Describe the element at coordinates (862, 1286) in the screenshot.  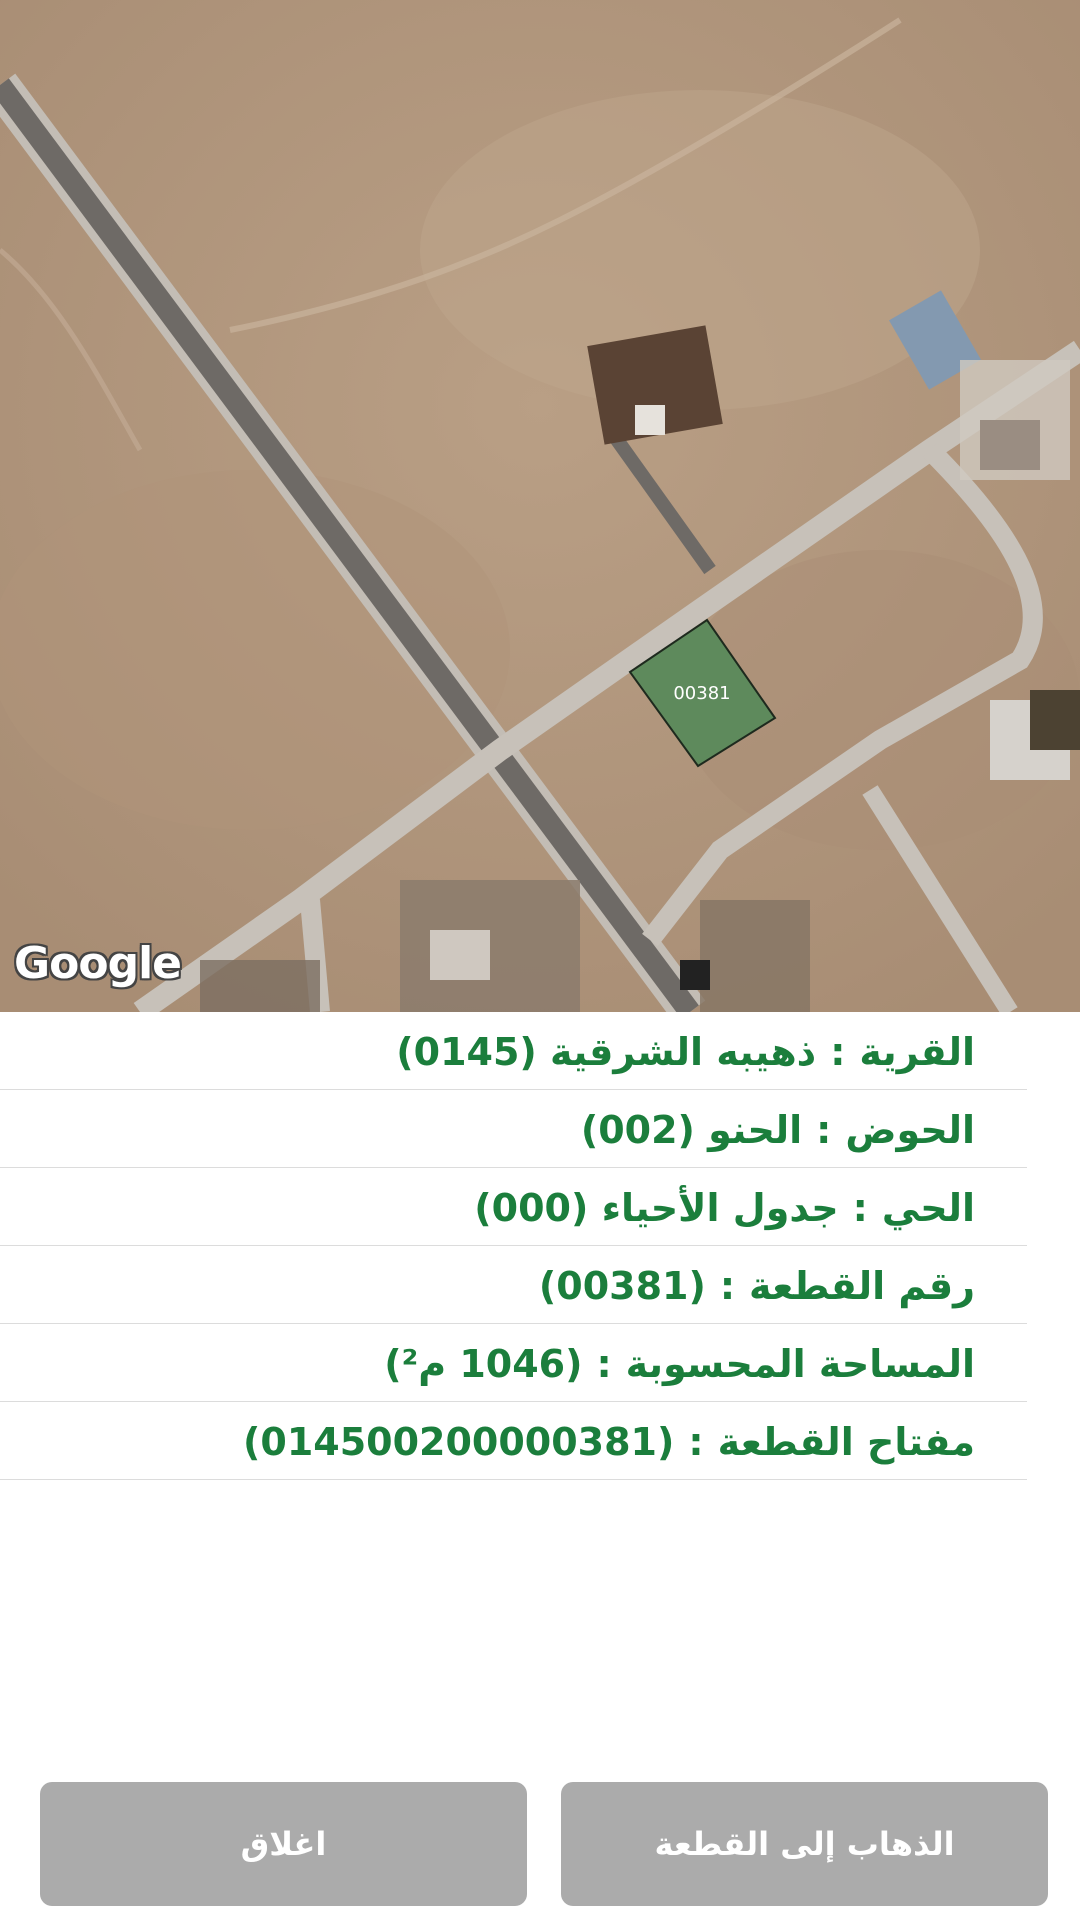
I see `parcel-number-label: رقم القطعة` at that location.